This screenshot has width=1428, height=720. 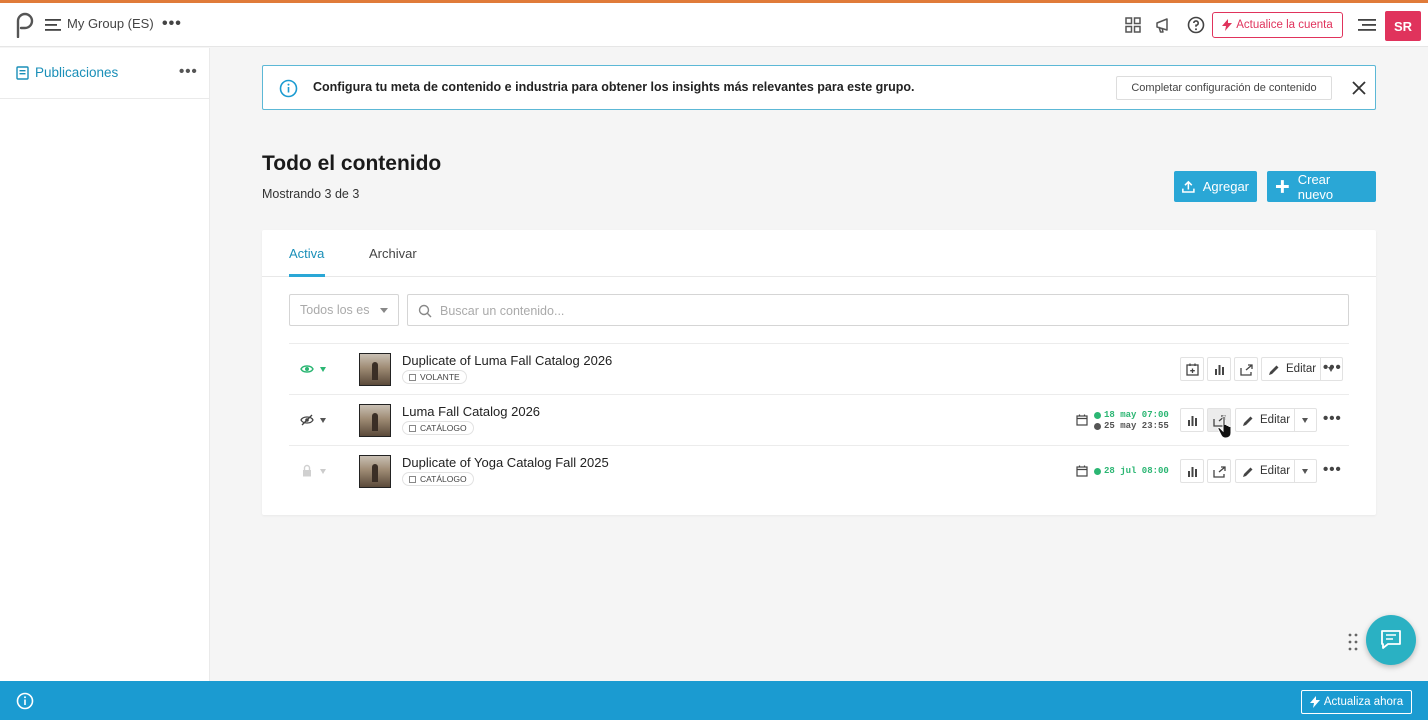 I want to click on chat-icon, so click(x=1391, y=639).